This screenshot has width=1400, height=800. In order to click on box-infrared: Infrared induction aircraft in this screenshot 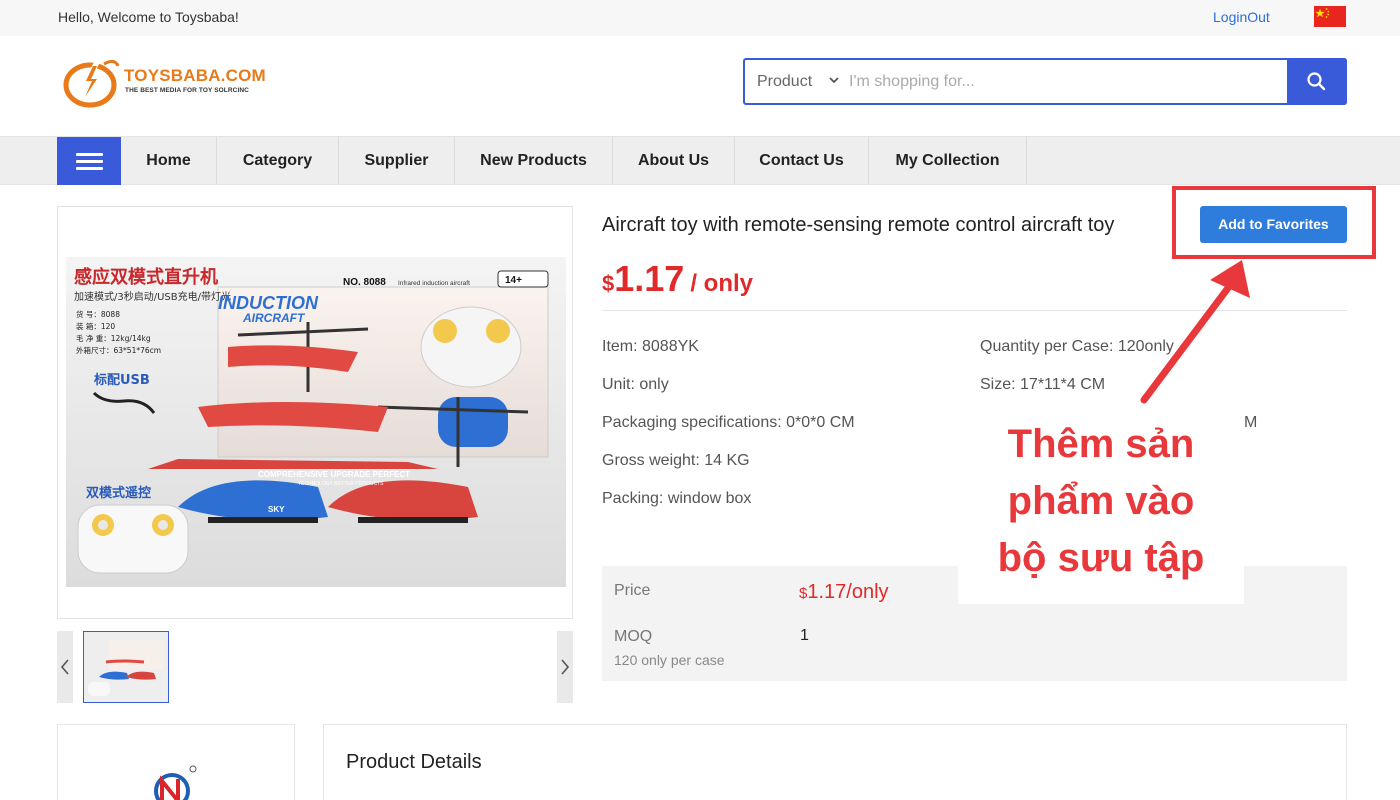, I will do `click(434, 283)`.